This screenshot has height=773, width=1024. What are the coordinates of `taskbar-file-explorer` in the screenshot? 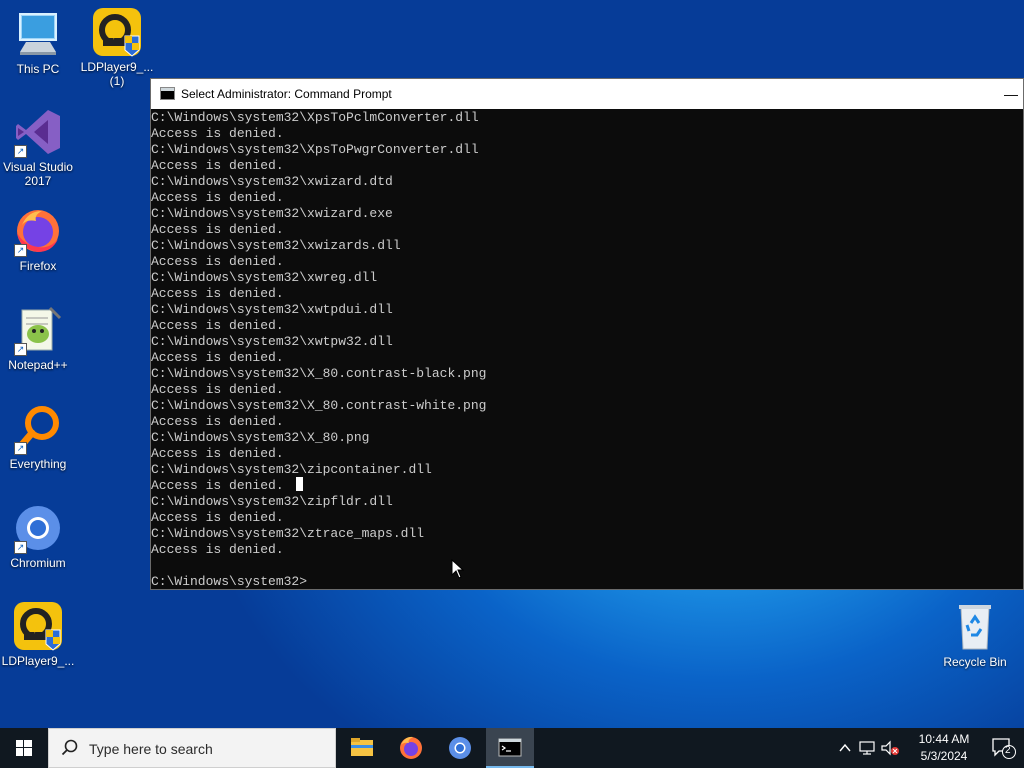 It's located at (362, 748).